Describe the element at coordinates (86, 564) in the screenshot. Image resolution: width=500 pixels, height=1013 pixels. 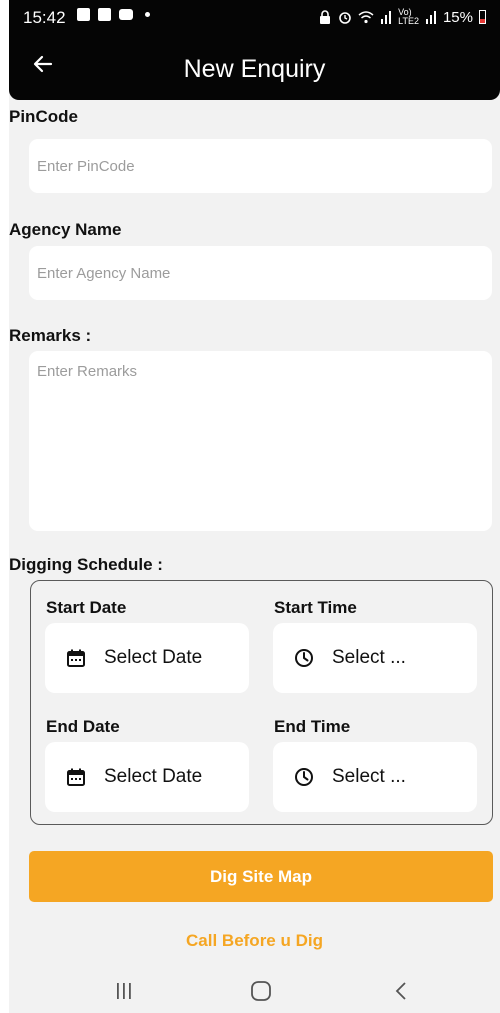
I see `digging-schedule-label: Digging Schedule :` at that location.